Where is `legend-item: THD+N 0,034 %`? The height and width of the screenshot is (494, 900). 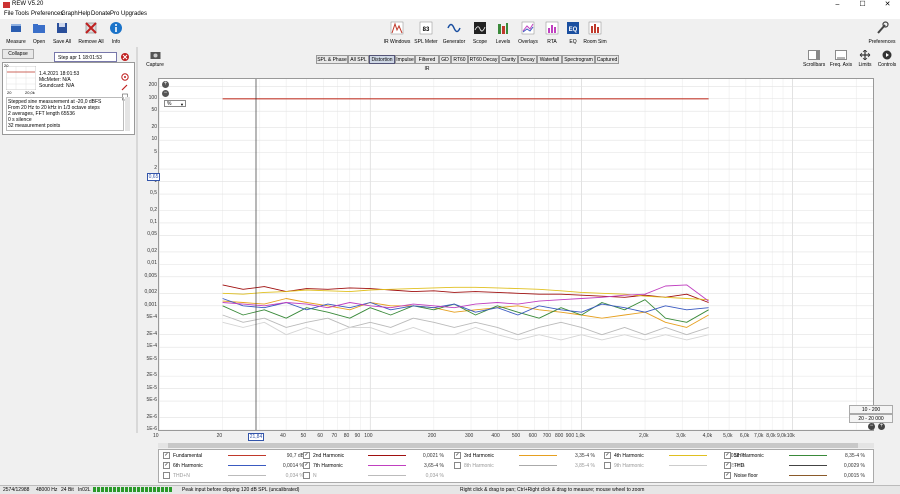 legend-item: THD+N 0,034 % is located at coordinates (233, 476).